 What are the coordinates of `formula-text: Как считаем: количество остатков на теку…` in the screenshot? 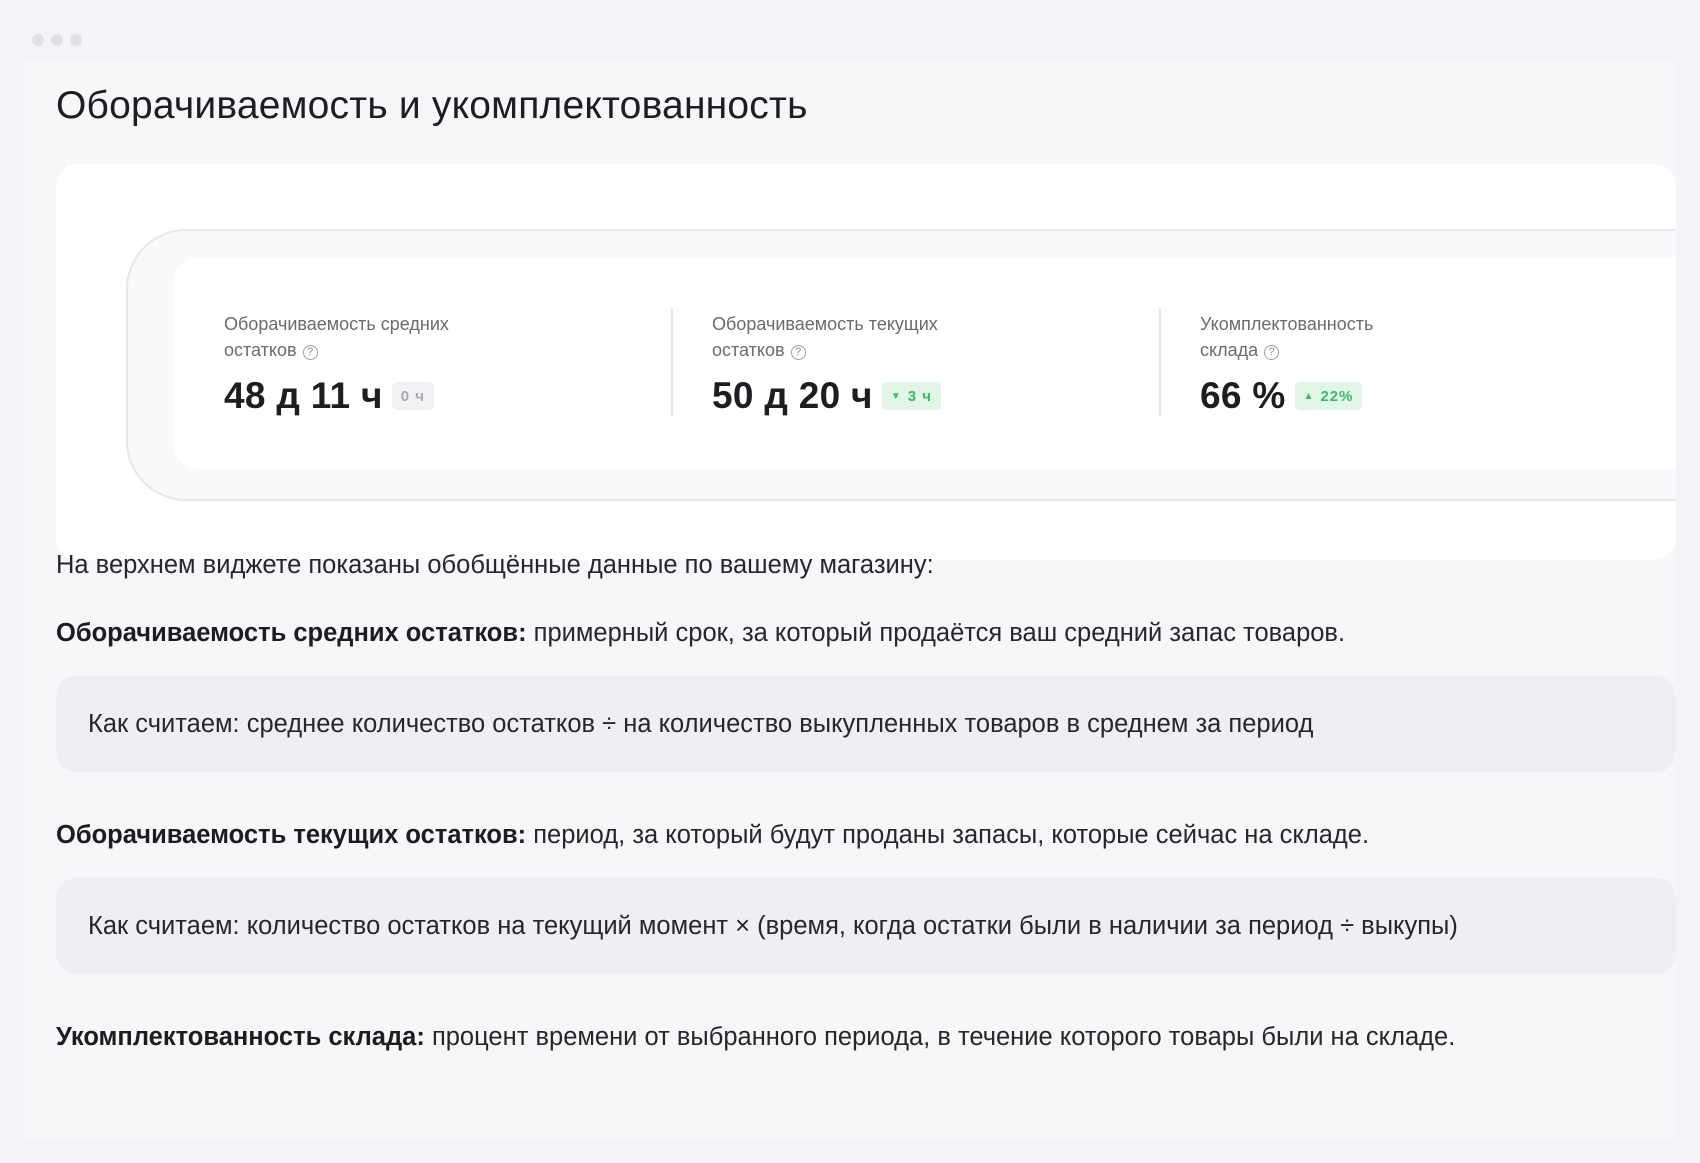 It's located at (773, 925).